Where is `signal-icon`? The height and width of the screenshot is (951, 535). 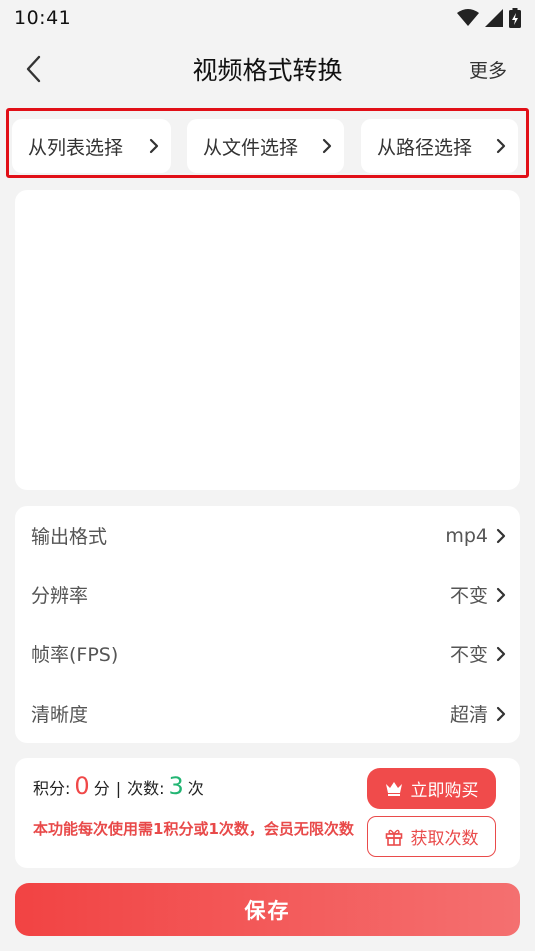
signal-icon is located at coordinates (494, 18).